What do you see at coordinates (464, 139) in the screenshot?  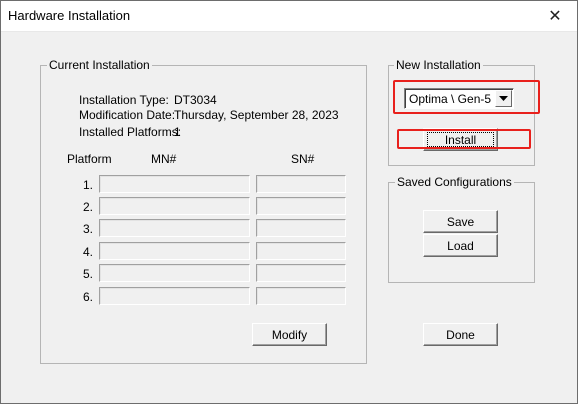 I see `install-highlight-box` at bounding box center [464, 139].